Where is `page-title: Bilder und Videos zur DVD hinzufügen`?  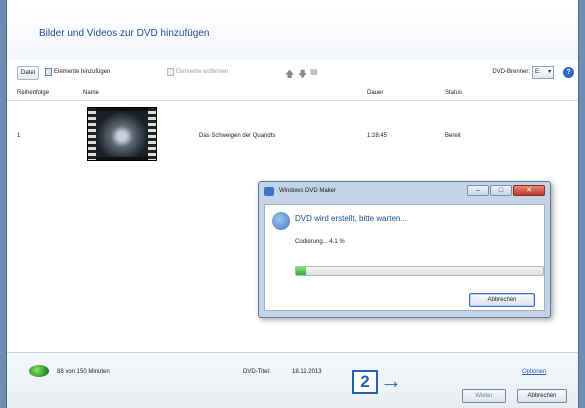 page-title: Bilder und Videos zur DVD hinzufügen is located at coordinates (124, 33).